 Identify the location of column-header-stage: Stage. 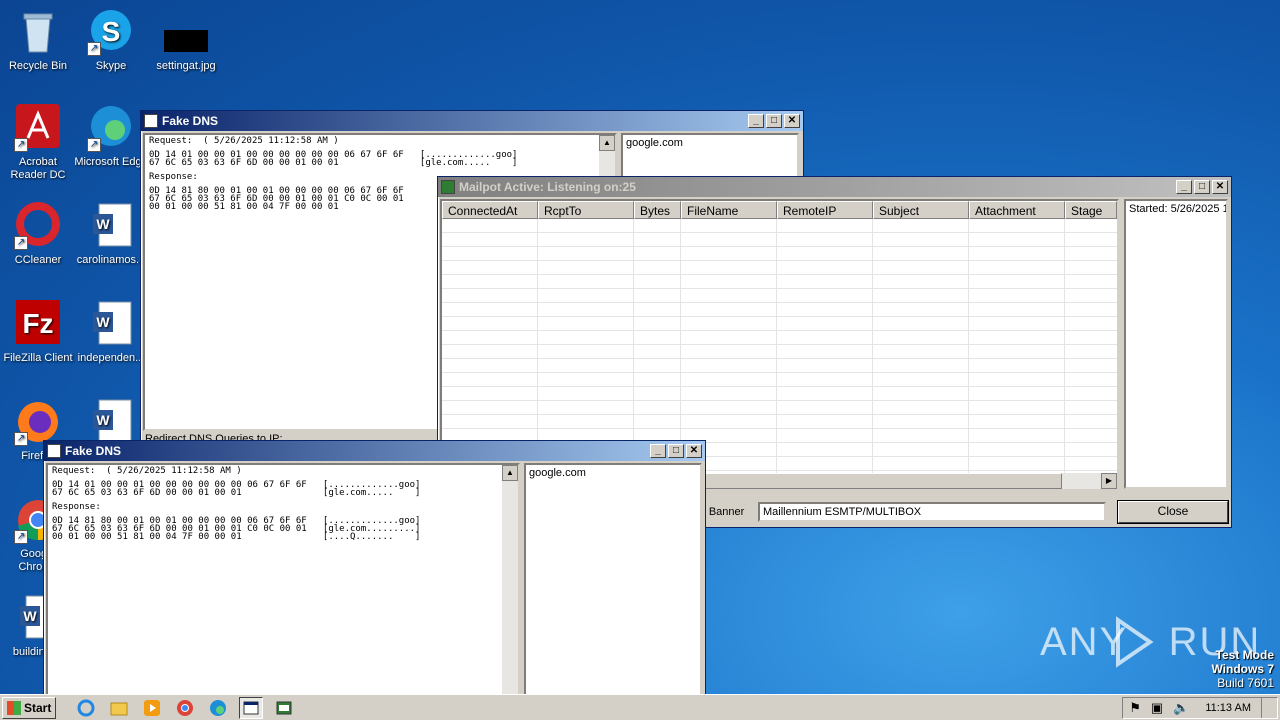
(1091, 210).